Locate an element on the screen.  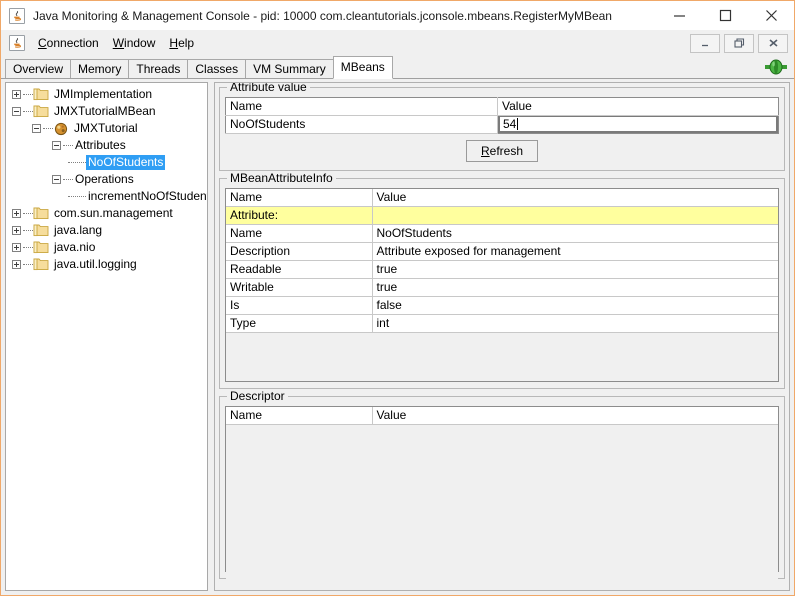
tree-node-label: JMXTutorial is located at coordinates (106, 128).